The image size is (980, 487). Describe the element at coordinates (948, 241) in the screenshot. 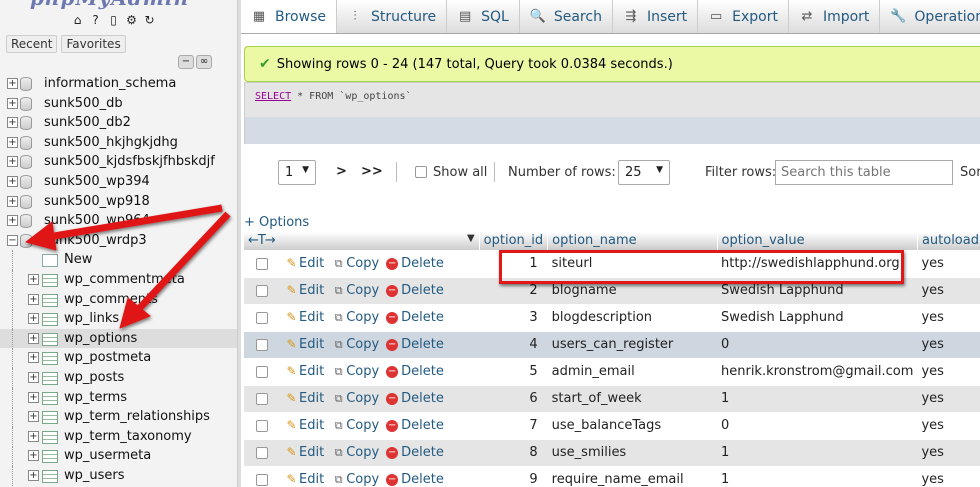

I see `col-autoload: autoload` at that location.